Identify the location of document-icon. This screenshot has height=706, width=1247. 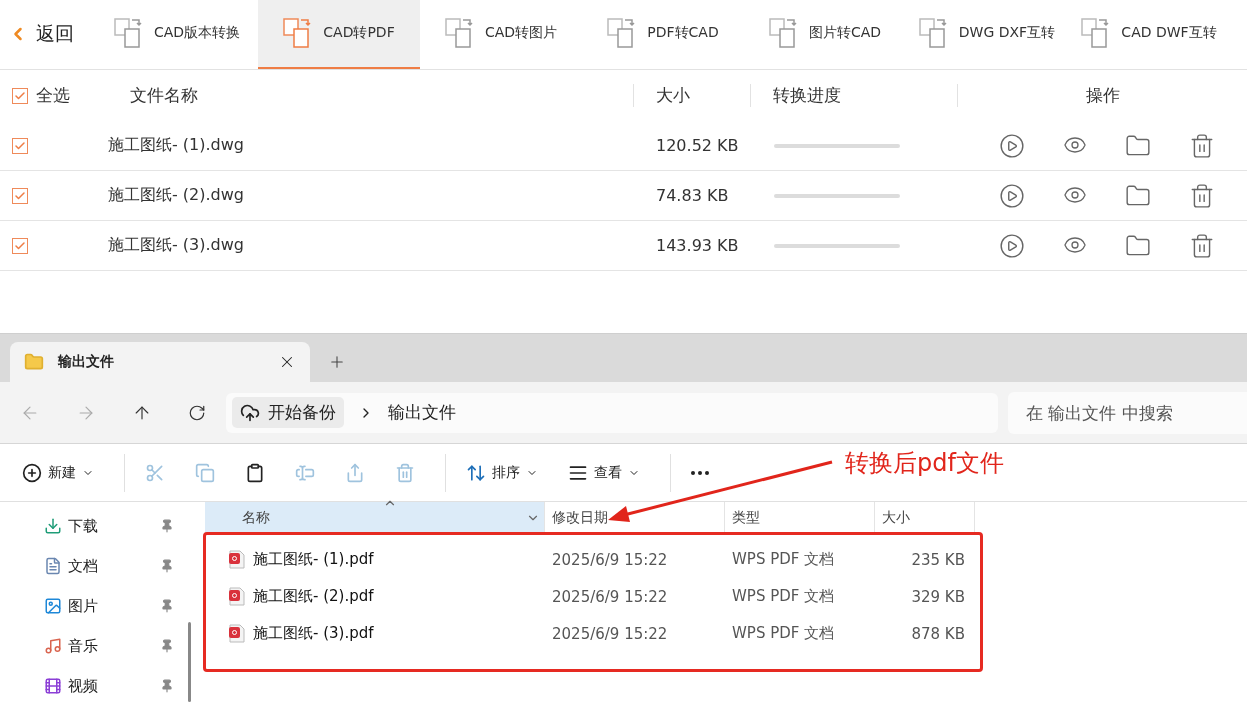
(53, 566).